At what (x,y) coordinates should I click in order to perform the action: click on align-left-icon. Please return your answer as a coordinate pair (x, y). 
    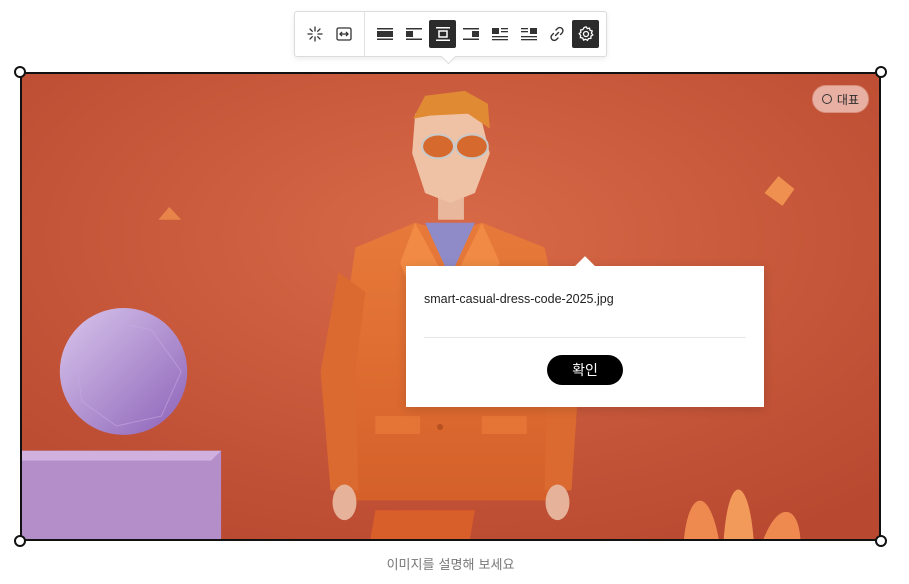
    Looking at the image, I should click on (414, 34).